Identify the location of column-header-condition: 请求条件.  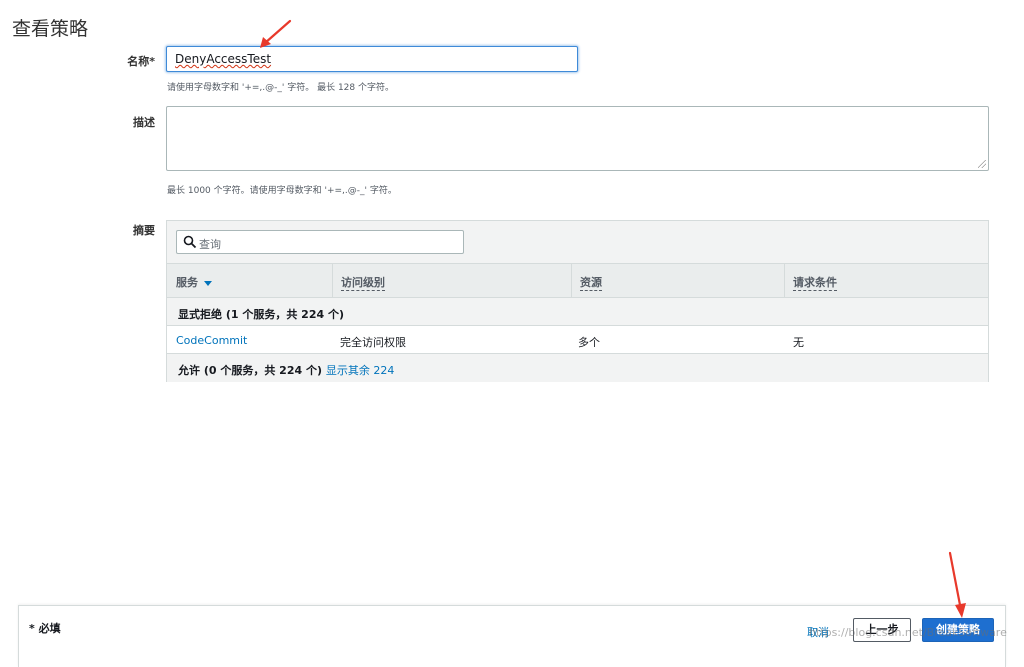
(886, 280).